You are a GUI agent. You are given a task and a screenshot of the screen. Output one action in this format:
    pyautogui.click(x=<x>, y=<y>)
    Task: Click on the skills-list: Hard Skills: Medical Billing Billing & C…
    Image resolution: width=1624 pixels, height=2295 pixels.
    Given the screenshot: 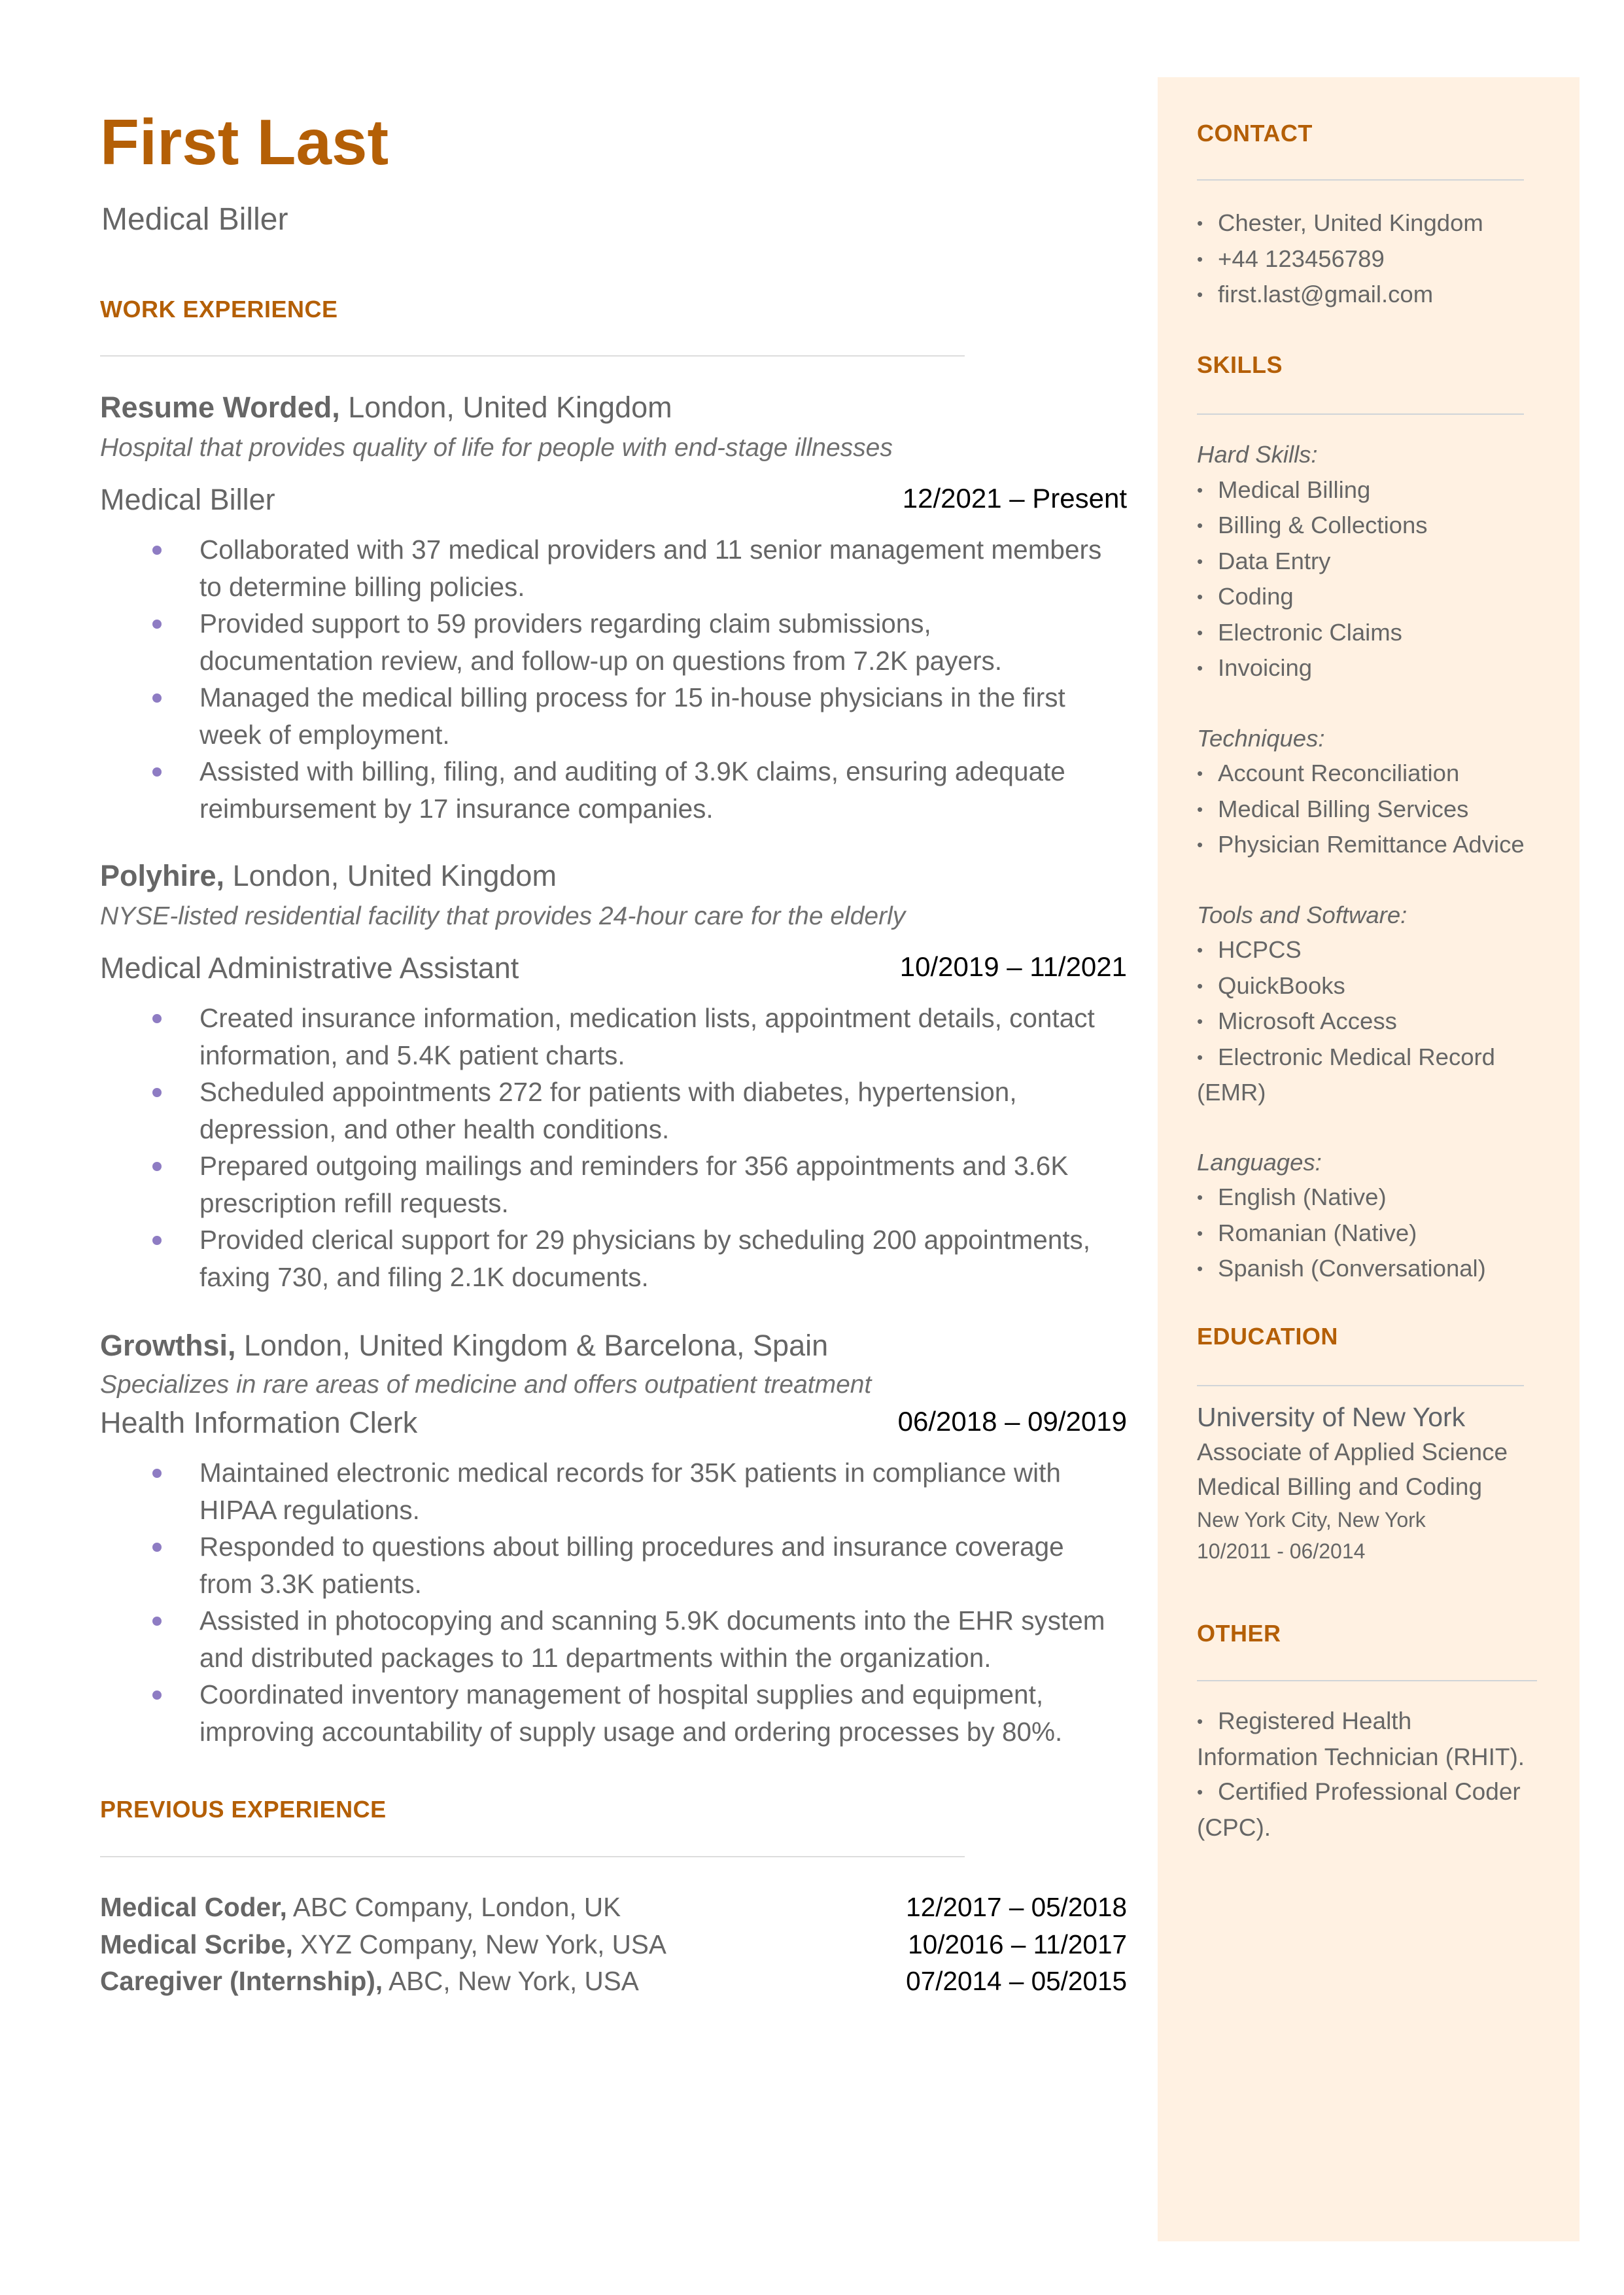 What is the action you would take?
    pyautogui.click(x=1374, y=862)
    